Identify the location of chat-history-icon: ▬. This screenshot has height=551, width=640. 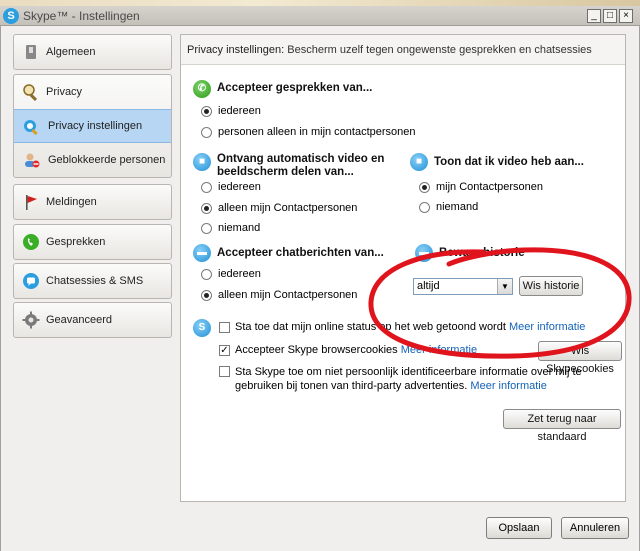
(424, 253).